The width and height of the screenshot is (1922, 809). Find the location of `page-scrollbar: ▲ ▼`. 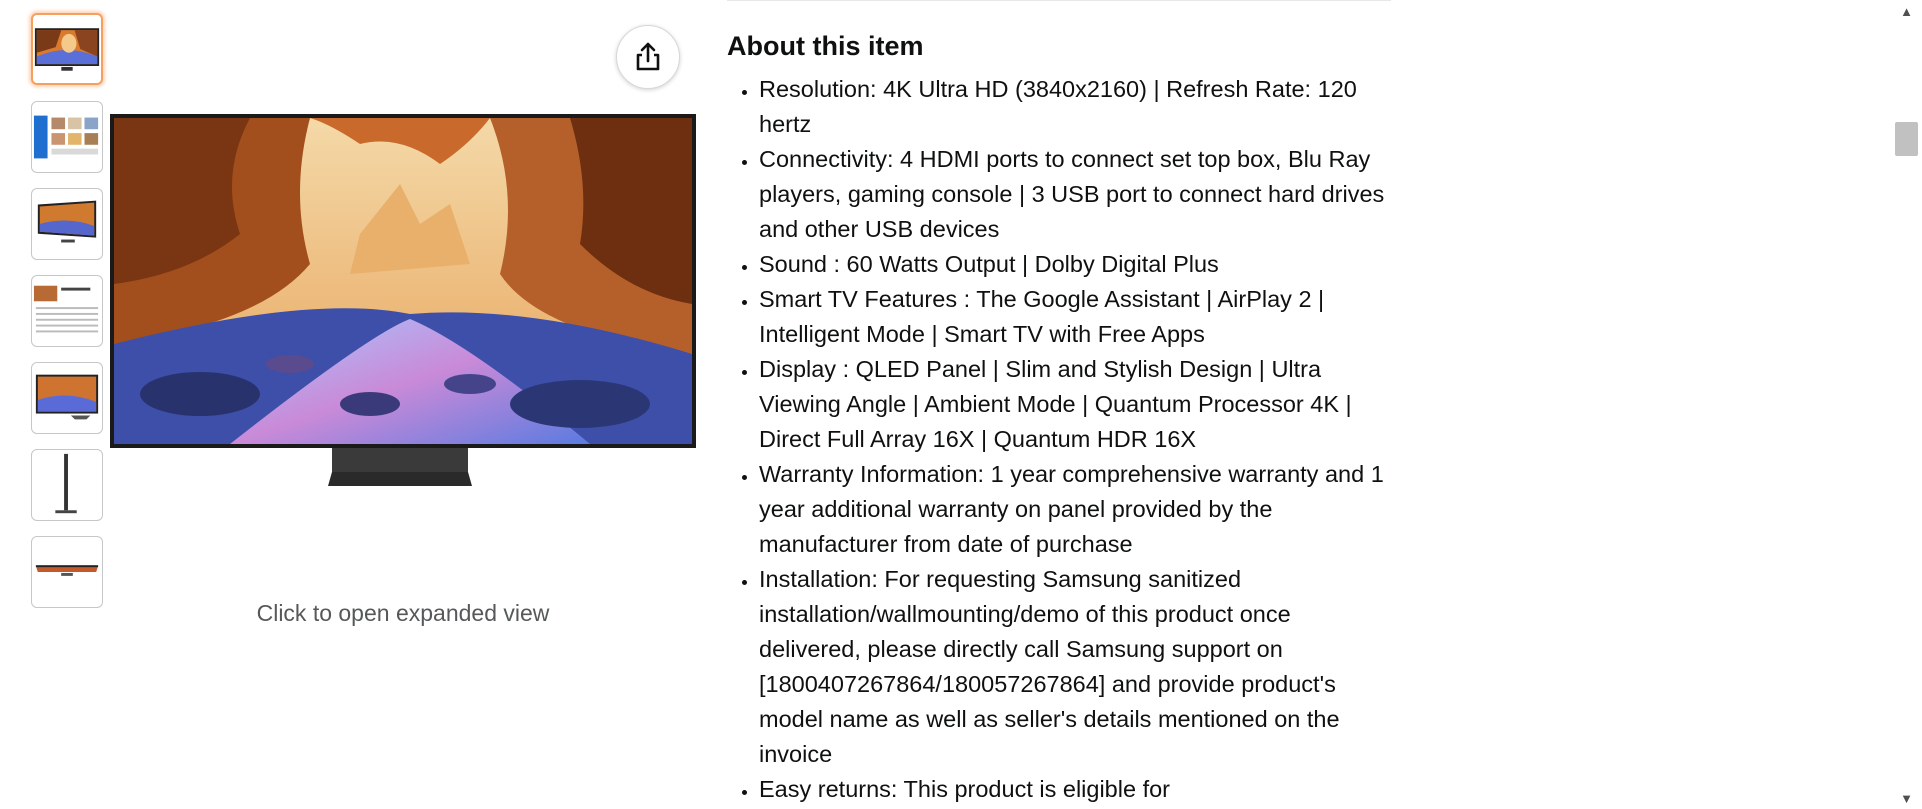

page-scrollbar: ▲ ▼ is located at coordinates (1906, 404).